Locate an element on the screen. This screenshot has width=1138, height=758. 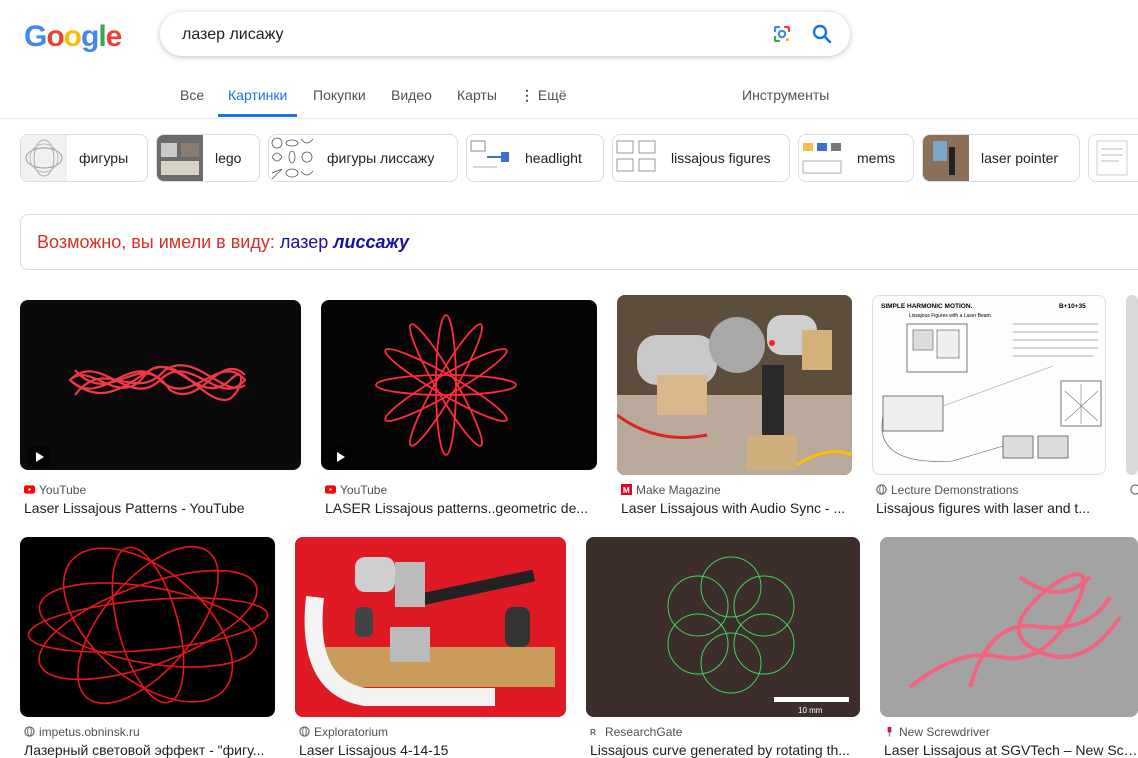
chip-lissajous-figures: lissajous figures is located at coordinates (701, 158).